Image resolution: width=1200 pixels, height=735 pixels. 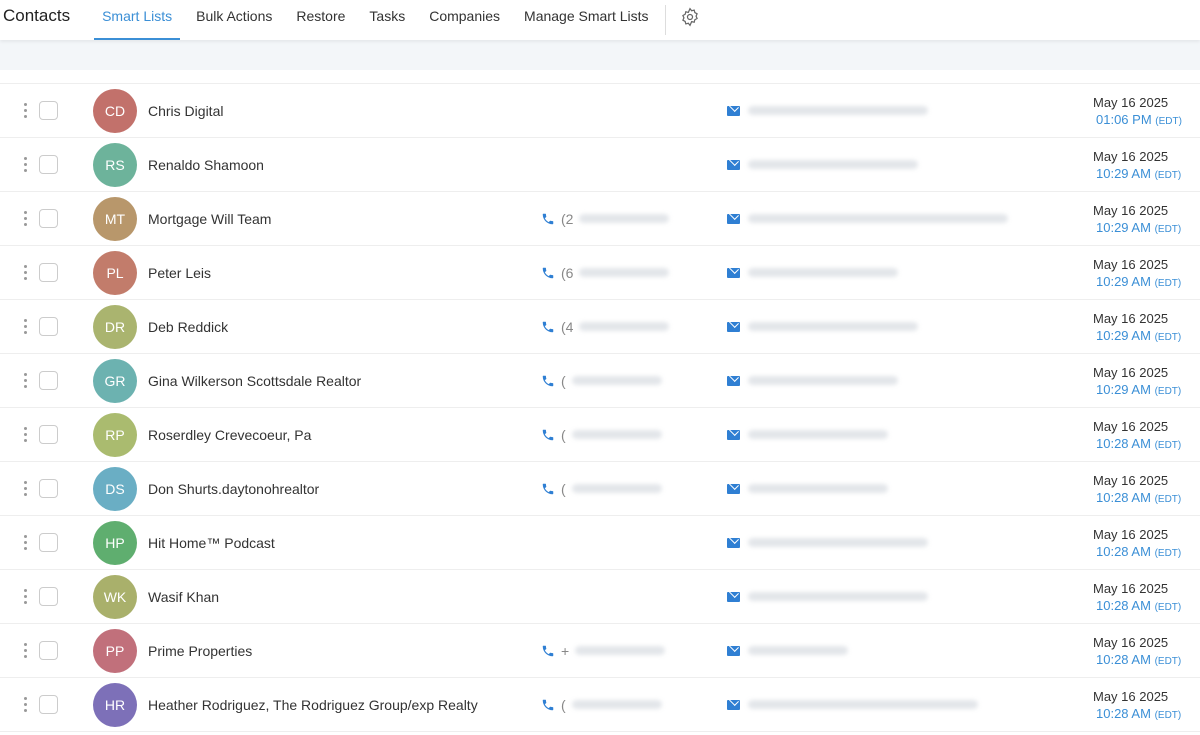 What do you see at coordinates (605, 219) in the screenshot?
I see `phone-cell: (2` at bounding box center [605, 219].